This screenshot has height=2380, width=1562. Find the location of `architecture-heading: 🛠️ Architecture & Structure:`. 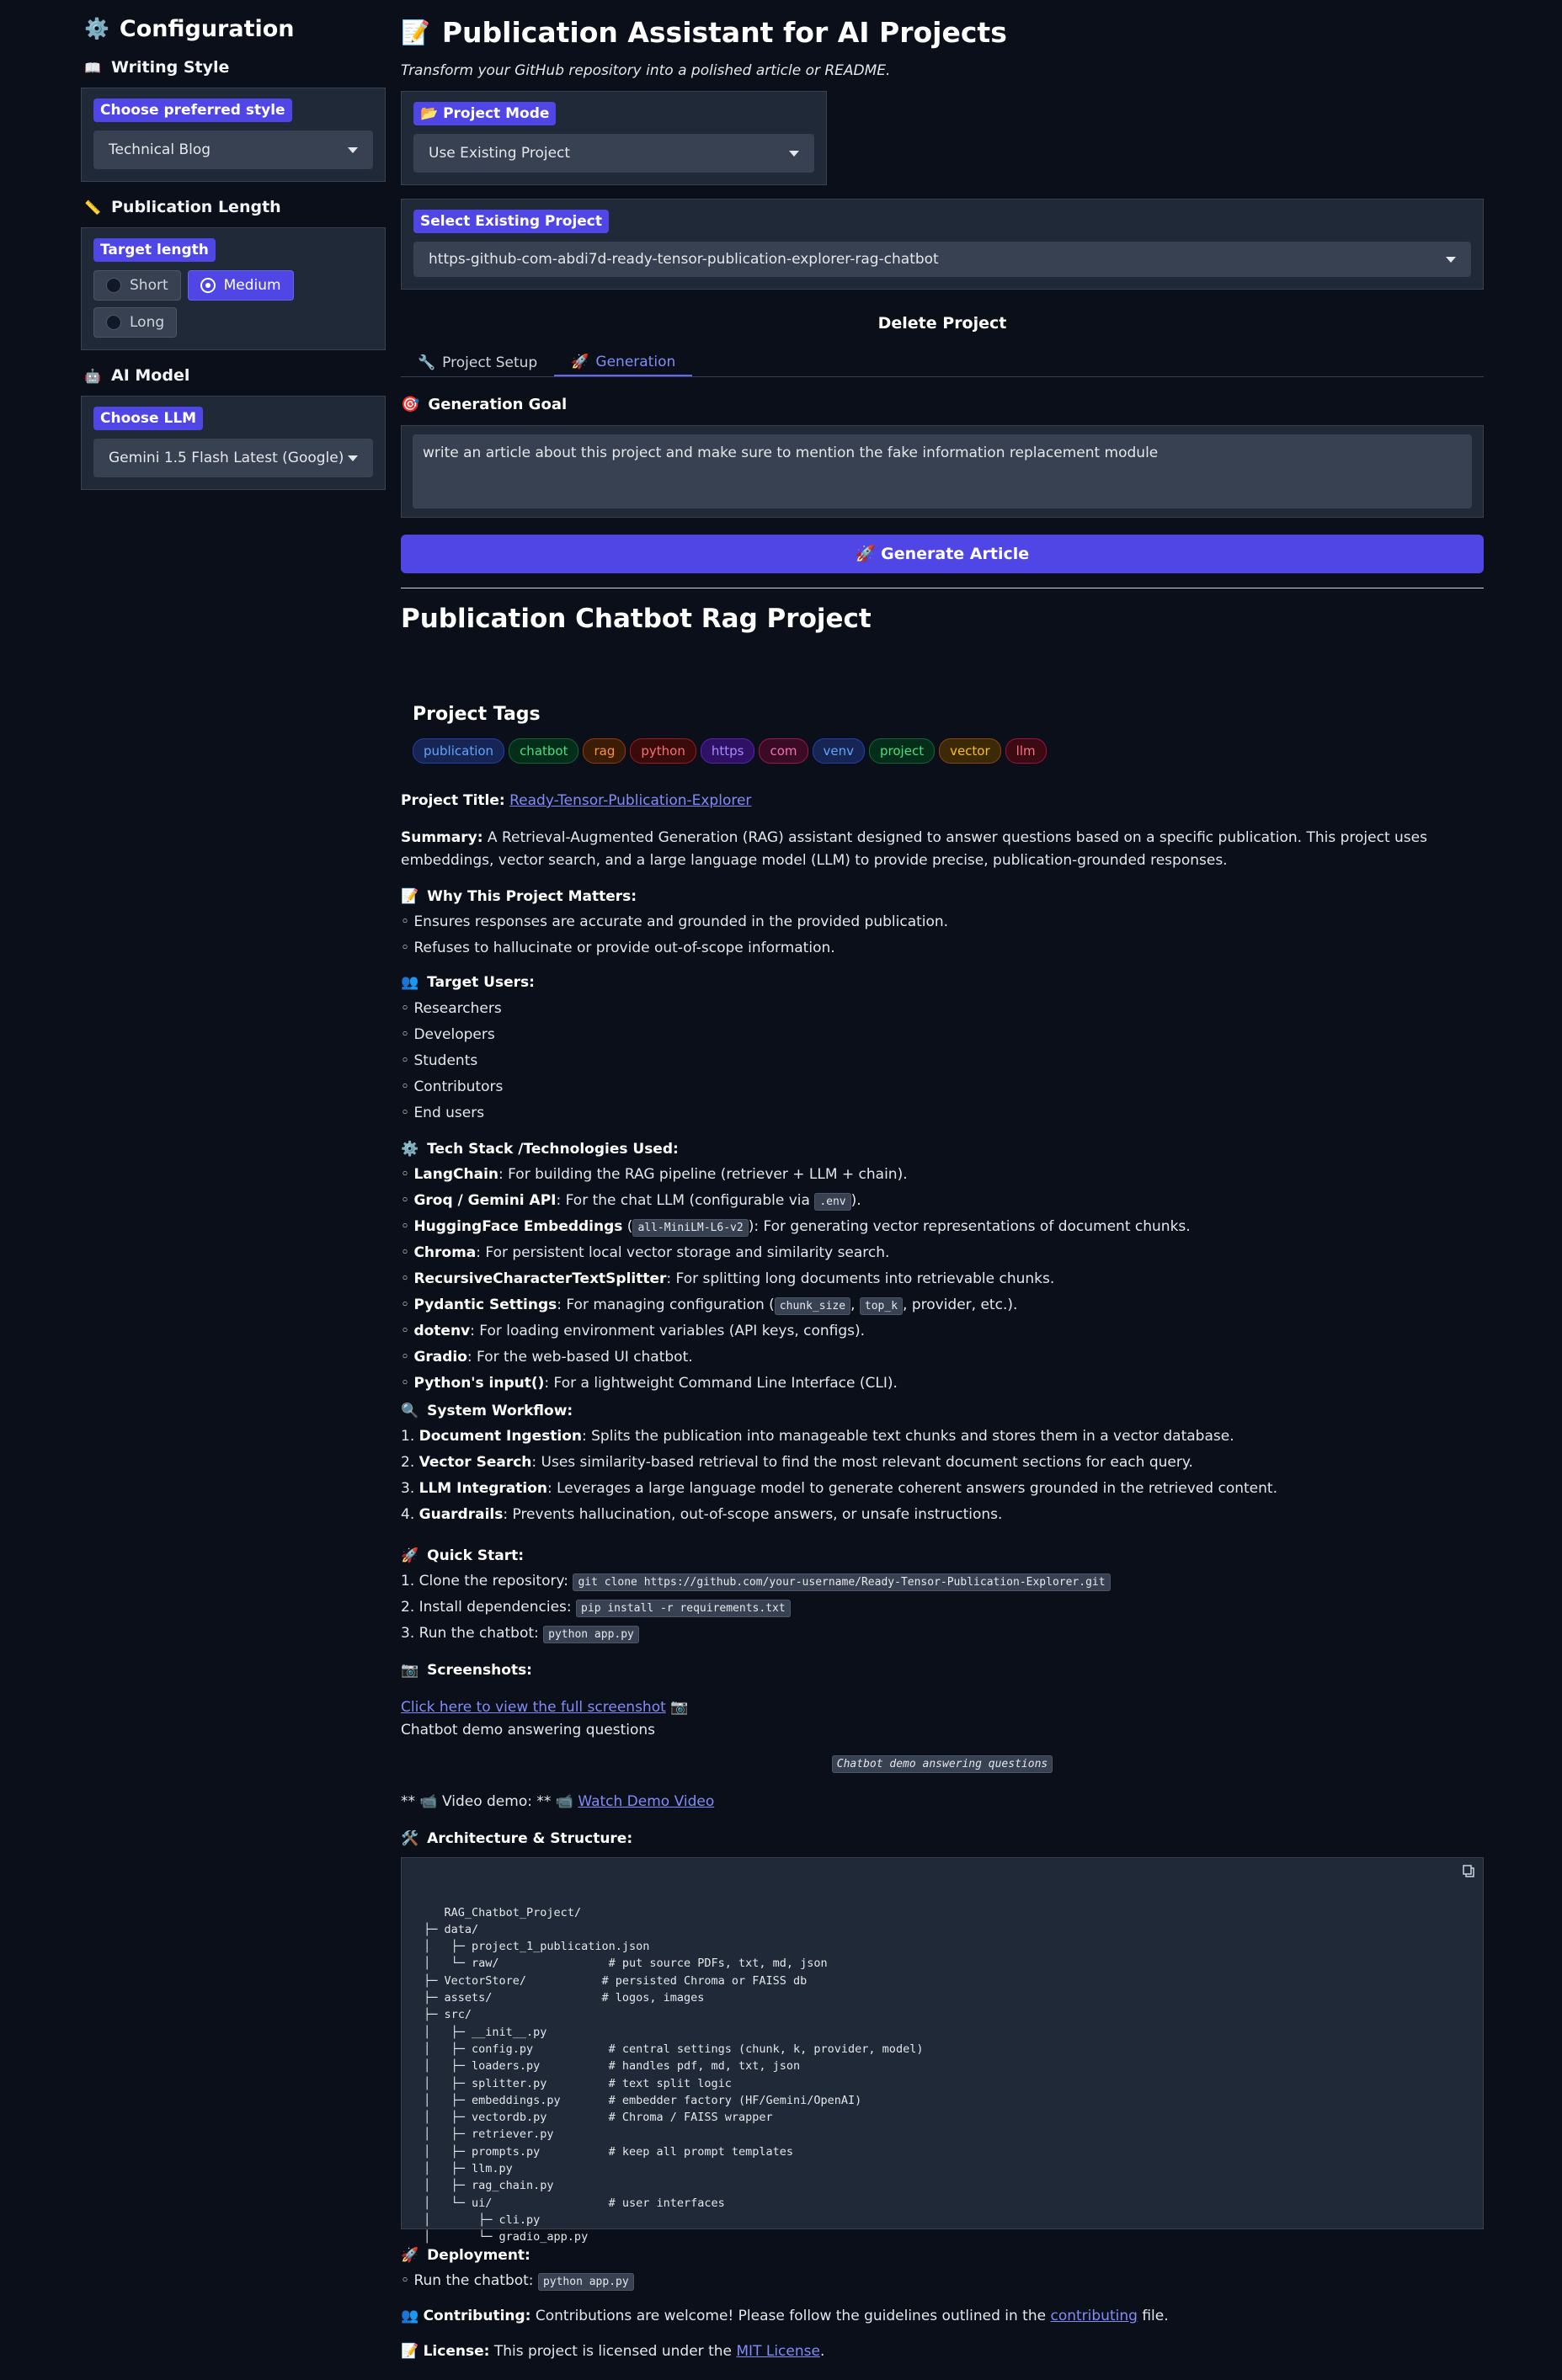

architecture-heading: 🛠️ Architecture & Structure: is located at coordinates (517, 1839).